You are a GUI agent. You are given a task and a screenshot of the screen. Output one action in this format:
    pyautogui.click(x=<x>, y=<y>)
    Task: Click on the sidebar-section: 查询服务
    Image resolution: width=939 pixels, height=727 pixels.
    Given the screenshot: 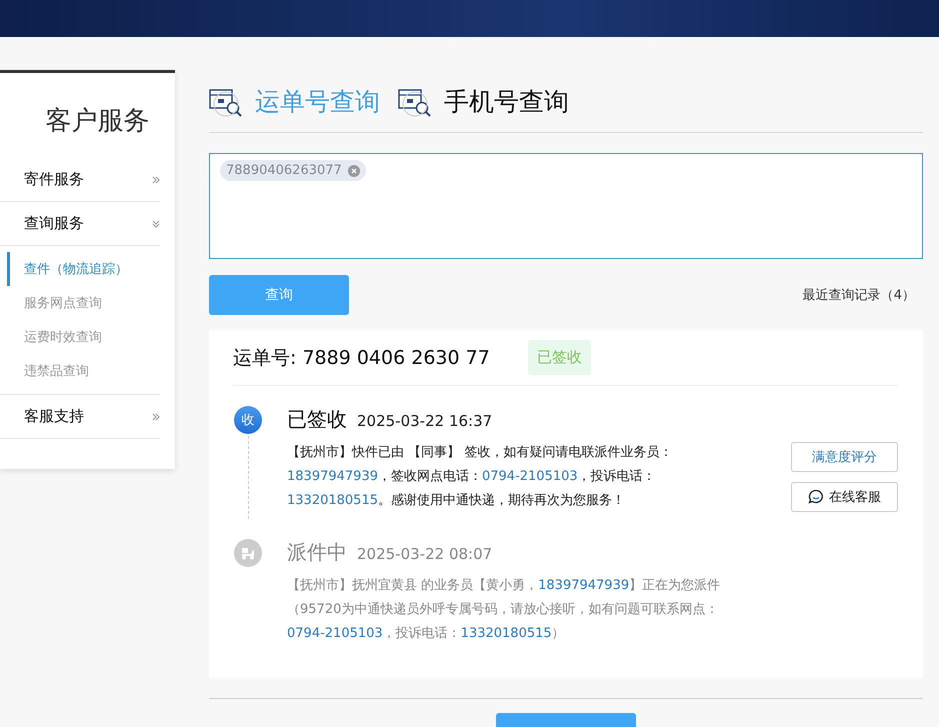 What is the action you would take?
    pyautogui.click(x=80, y=224)
    